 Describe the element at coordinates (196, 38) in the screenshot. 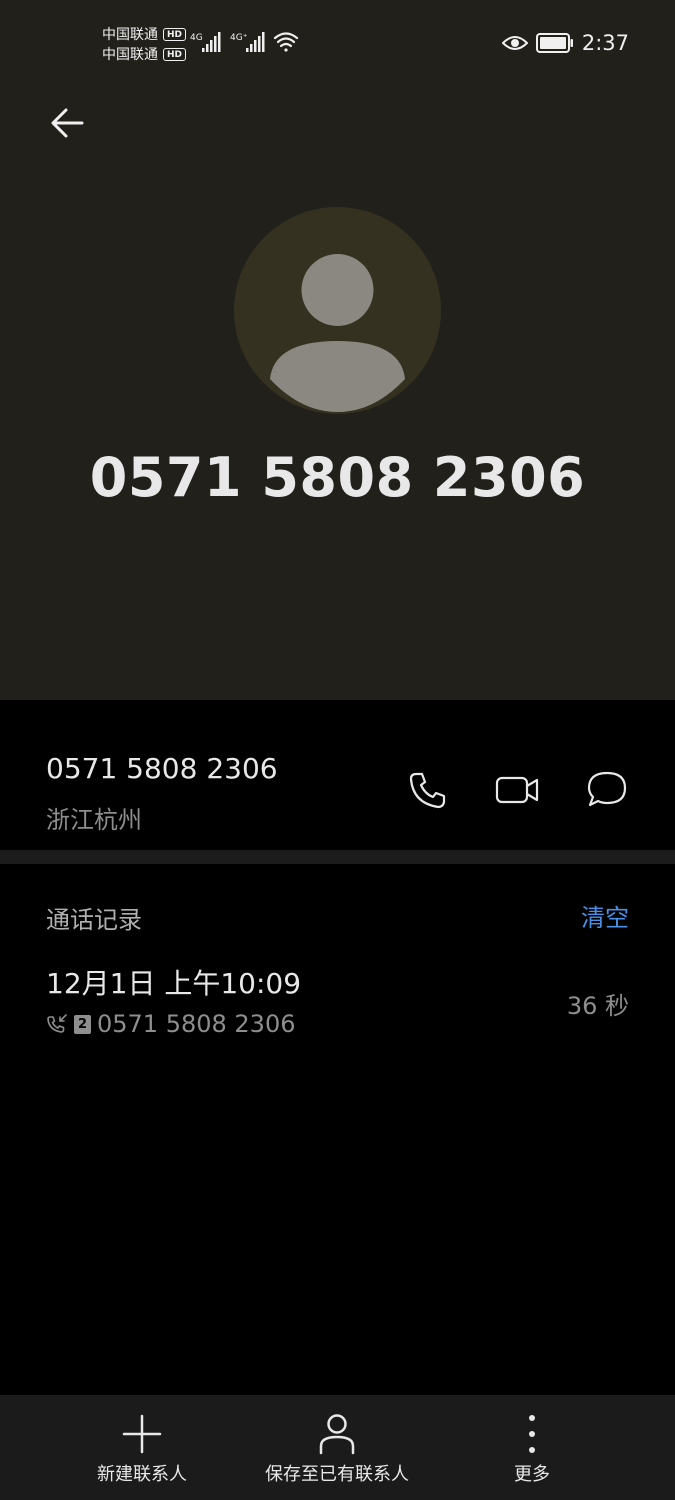

I see `network-1-label: 4G` at that location.